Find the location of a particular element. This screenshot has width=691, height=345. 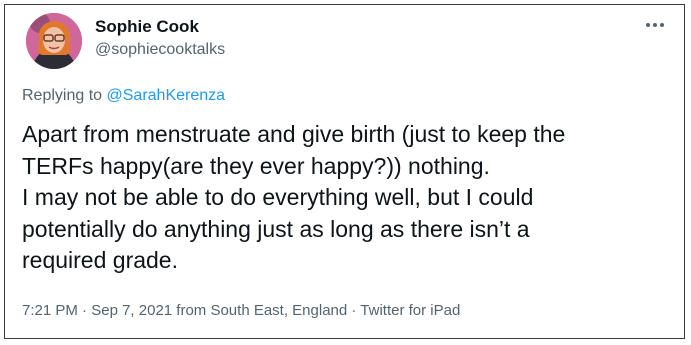

tweet-line: required grade. is located at coordinates (100, 260).